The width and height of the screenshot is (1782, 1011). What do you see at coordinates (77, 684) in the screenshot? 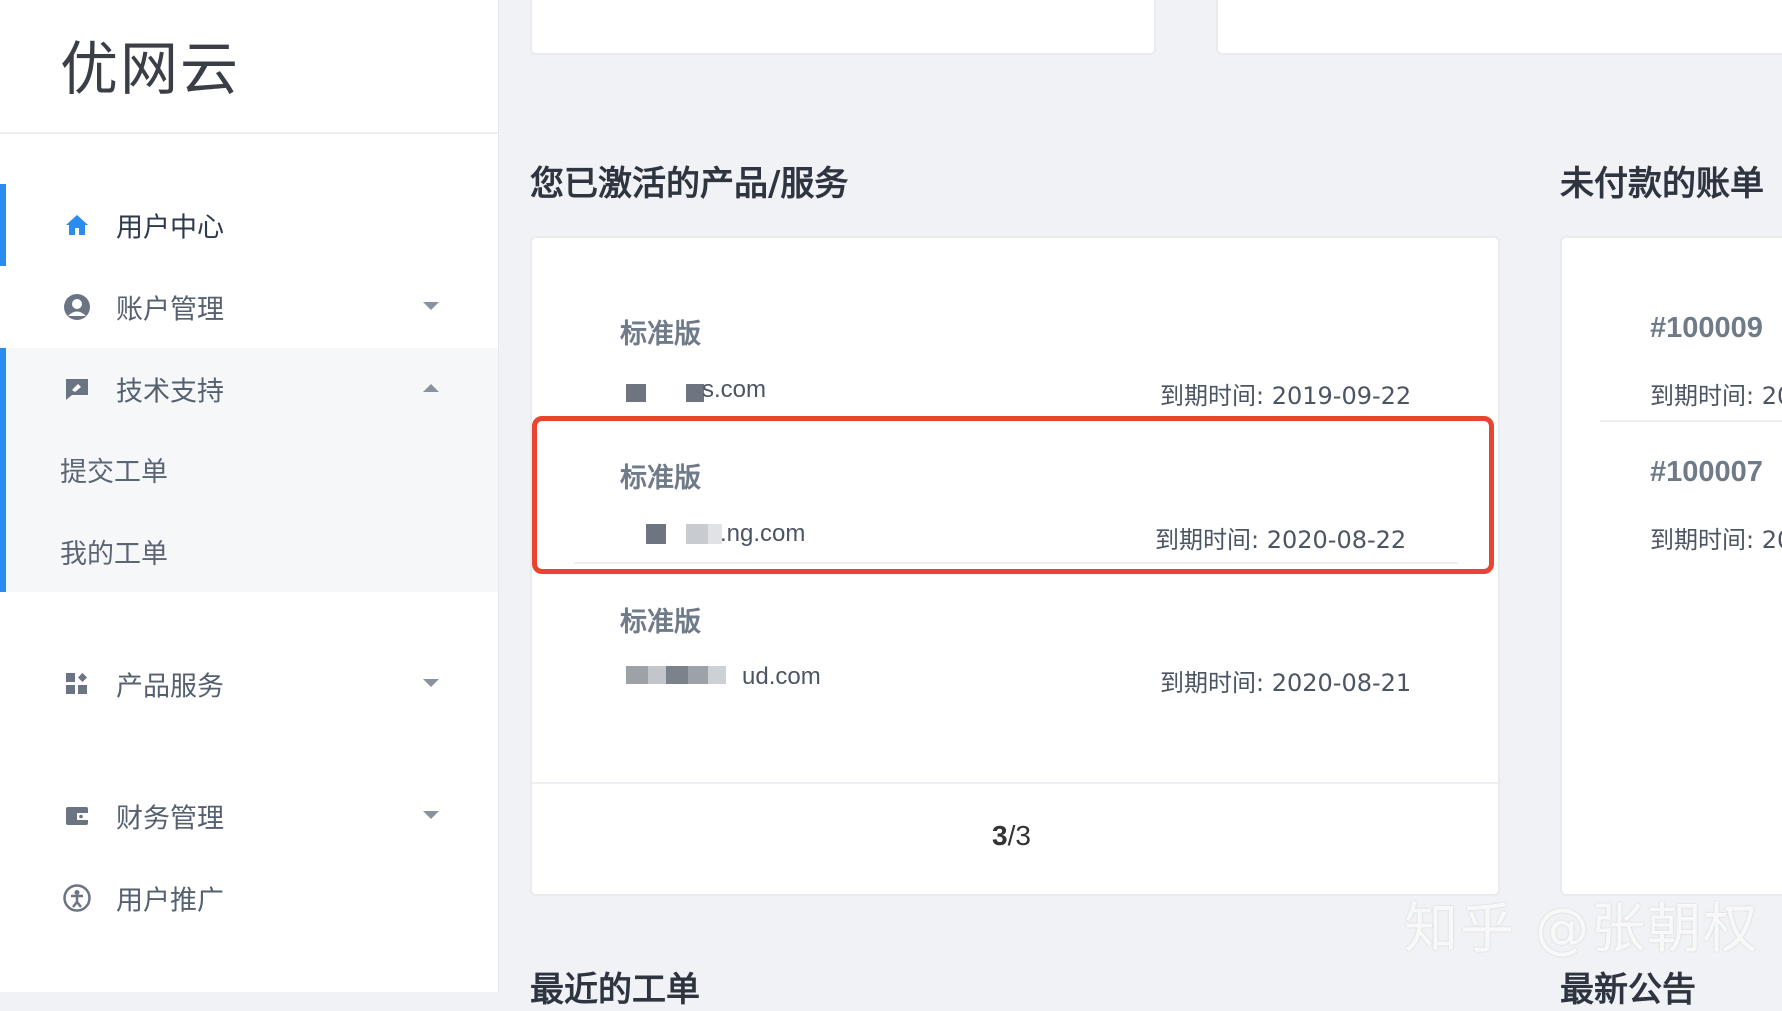
I see `grid-plus-icon` at bounding box center [77, 684].